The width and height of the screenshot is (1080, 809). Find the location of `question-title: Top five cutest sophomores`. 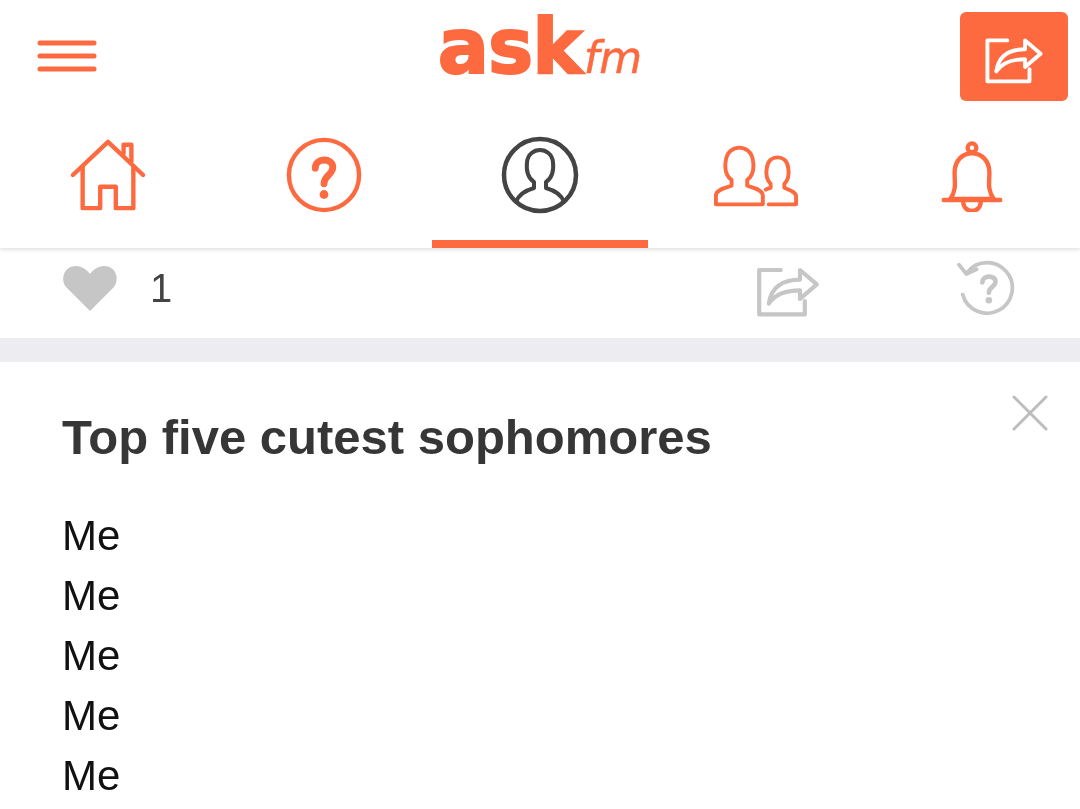

question-title: Top five cutest sophomores is located at coordinates (387, 437).